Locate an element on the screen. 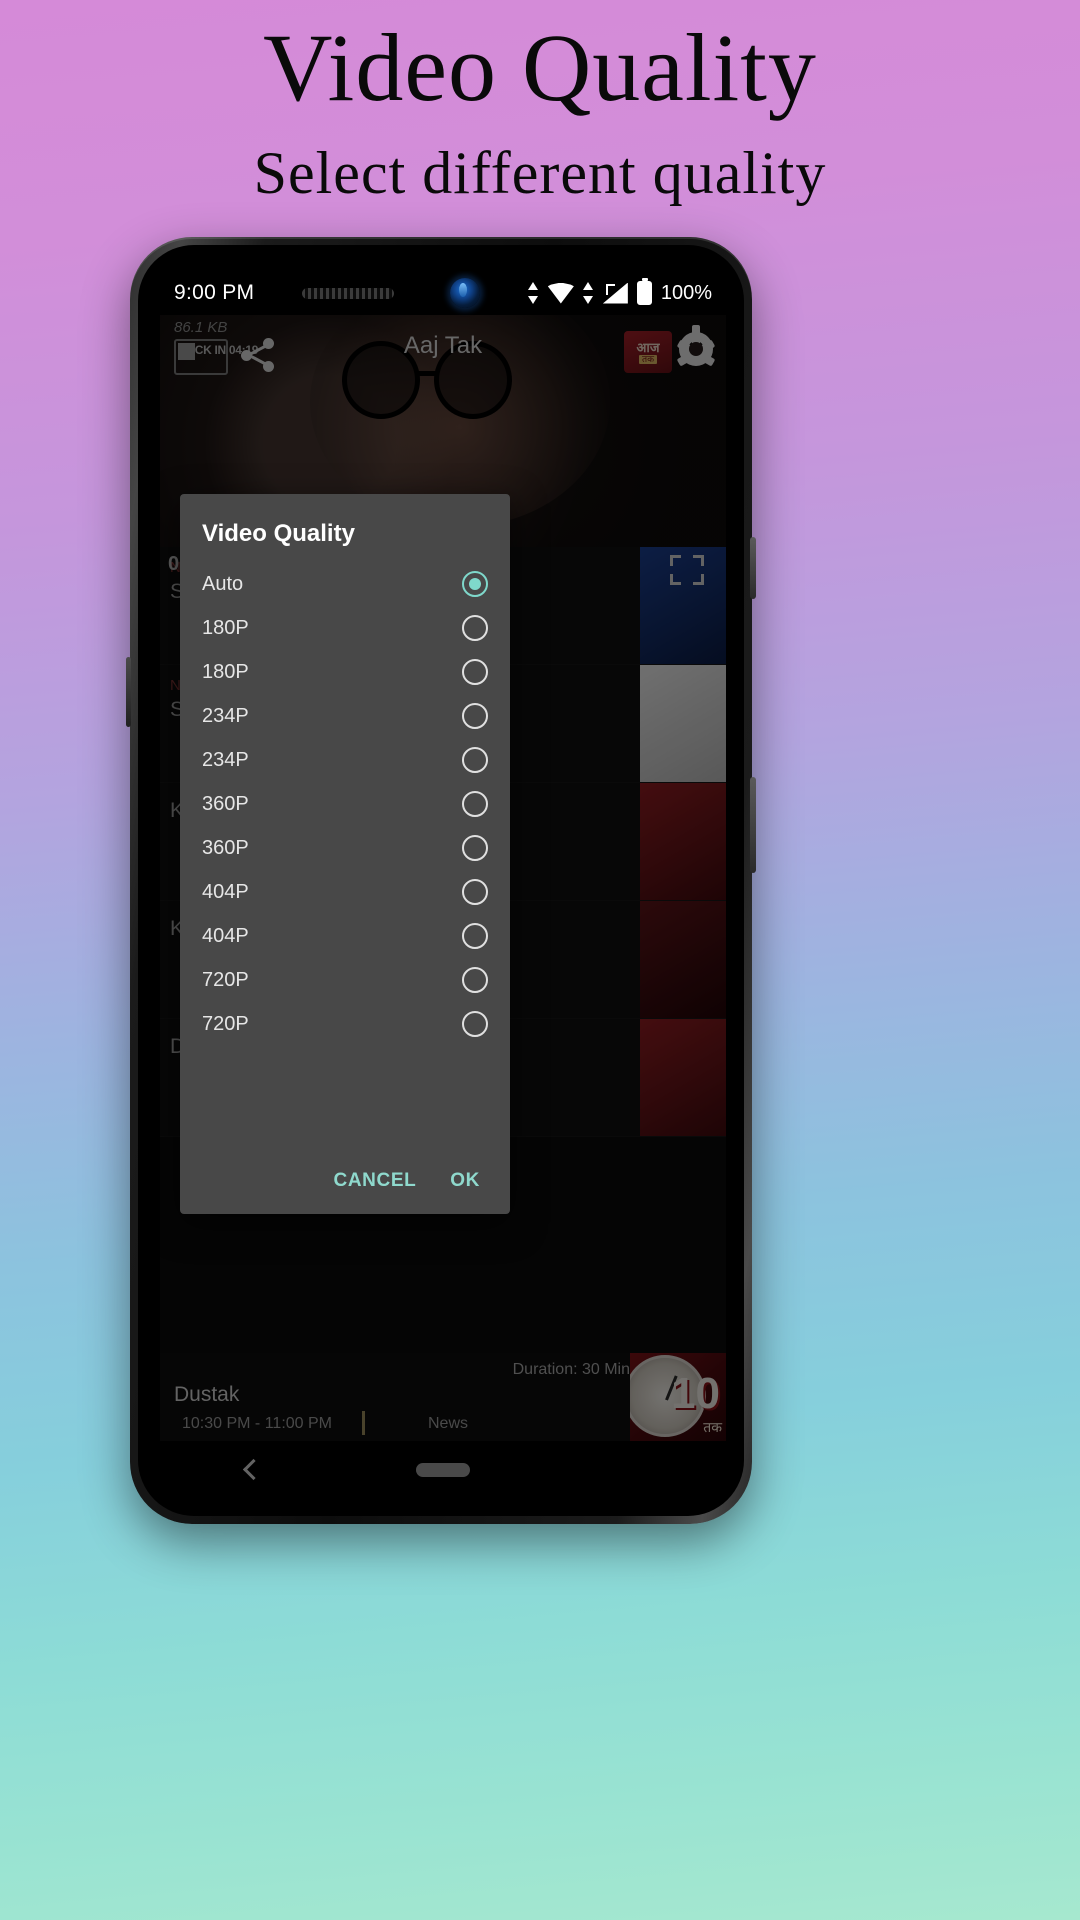 This screenshot has width=1080, height=1920. battery-icon is located at coordinates (644, 291).